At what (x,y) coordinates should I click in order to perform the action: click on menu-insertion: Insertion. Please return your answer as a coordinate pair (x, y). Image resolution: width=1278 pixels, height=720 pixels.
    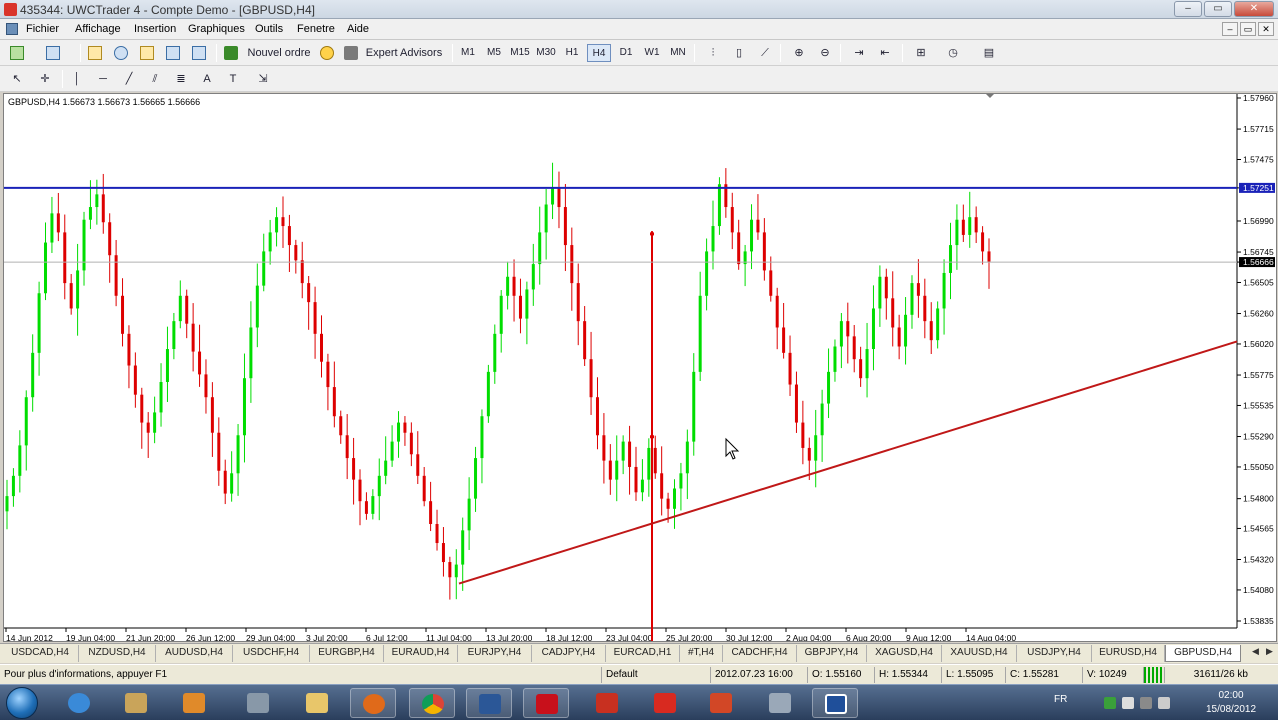
    Looking at the image, I should click on (155, 29).